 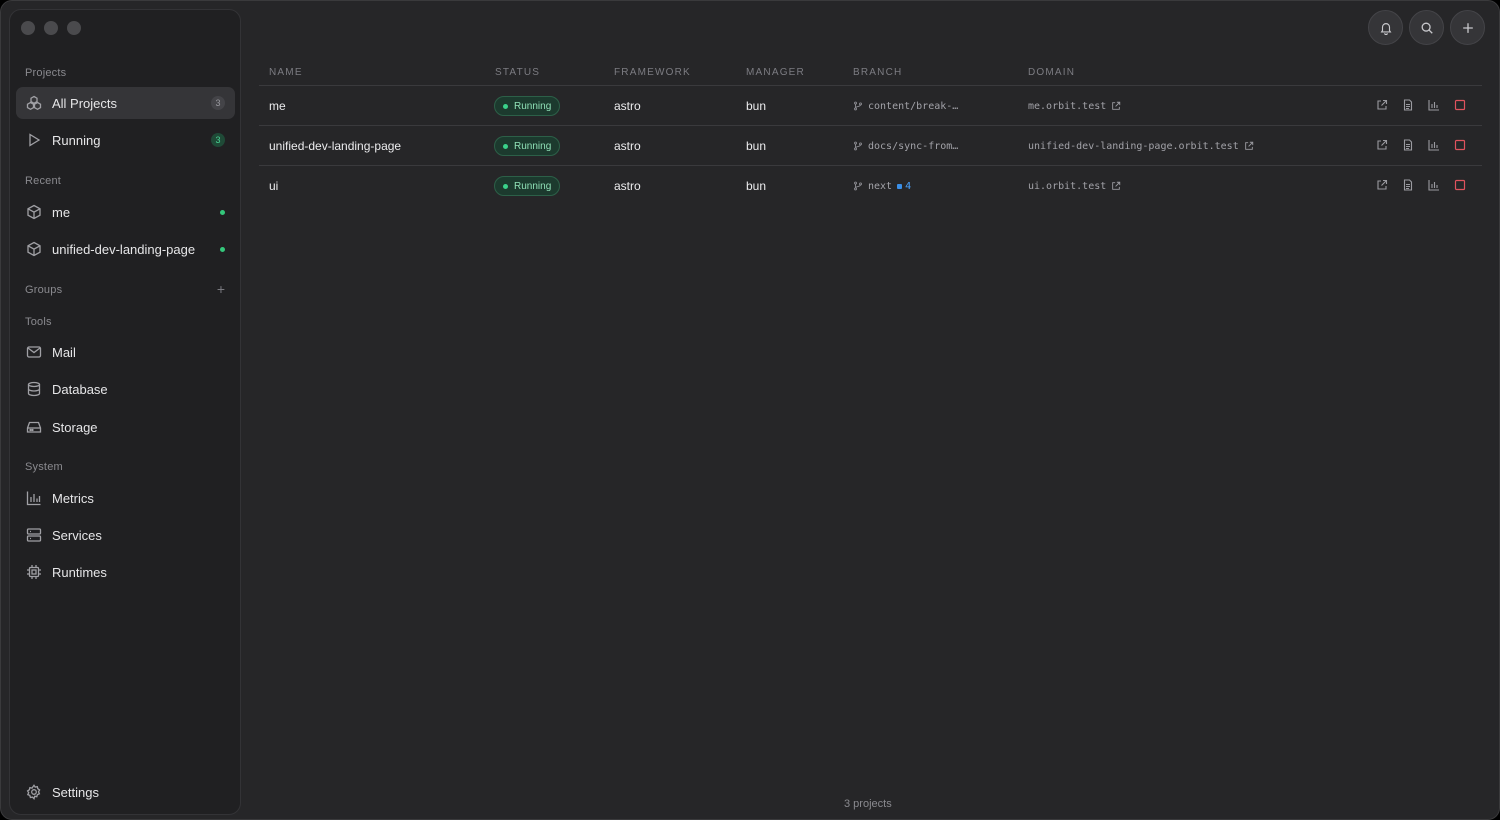 I want to click on database-icon, so click(x=34, y=389).